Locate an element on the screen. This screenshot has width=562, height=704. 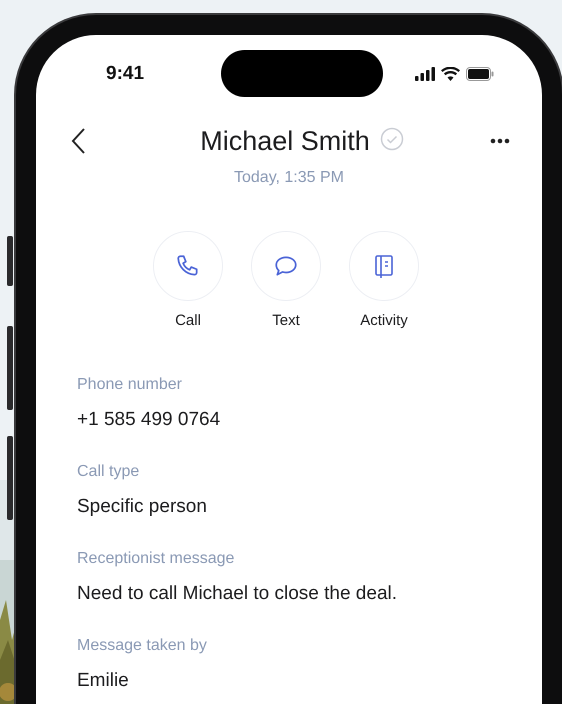
notebook-icon is located at coordinates (384, 266).